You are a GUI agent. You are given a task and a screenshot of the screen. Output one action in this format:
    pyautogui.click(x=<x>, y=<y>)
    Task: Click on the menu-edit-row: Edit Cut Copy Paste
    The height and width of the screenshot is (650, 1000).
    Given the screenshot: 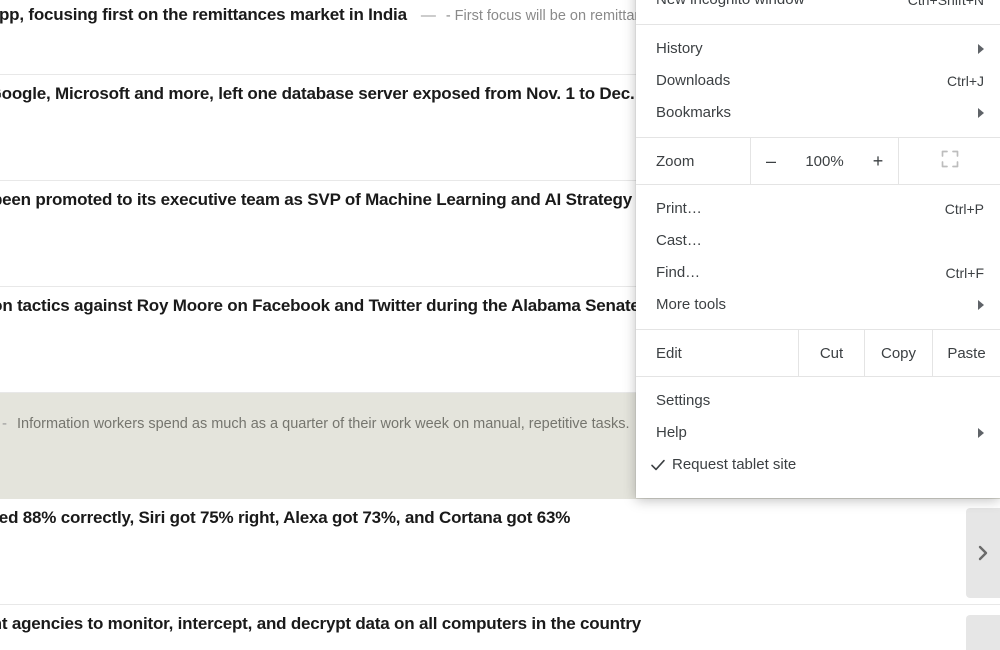 What is the action you would take?
    pyautogui.click(x=818, y=353)
    